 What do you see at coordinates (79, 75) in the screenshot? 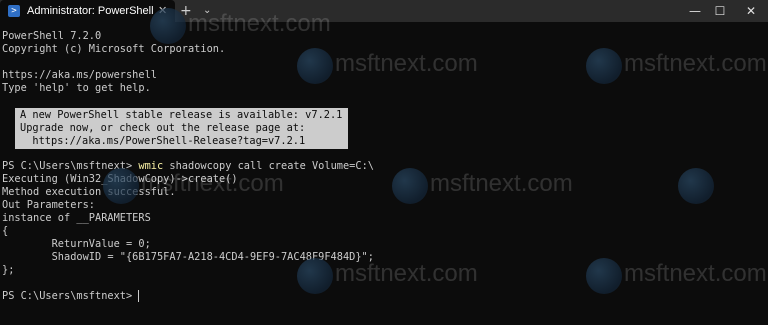
I see `output-line: https://aka.ms/powershell` at bounding box center [79, 75].